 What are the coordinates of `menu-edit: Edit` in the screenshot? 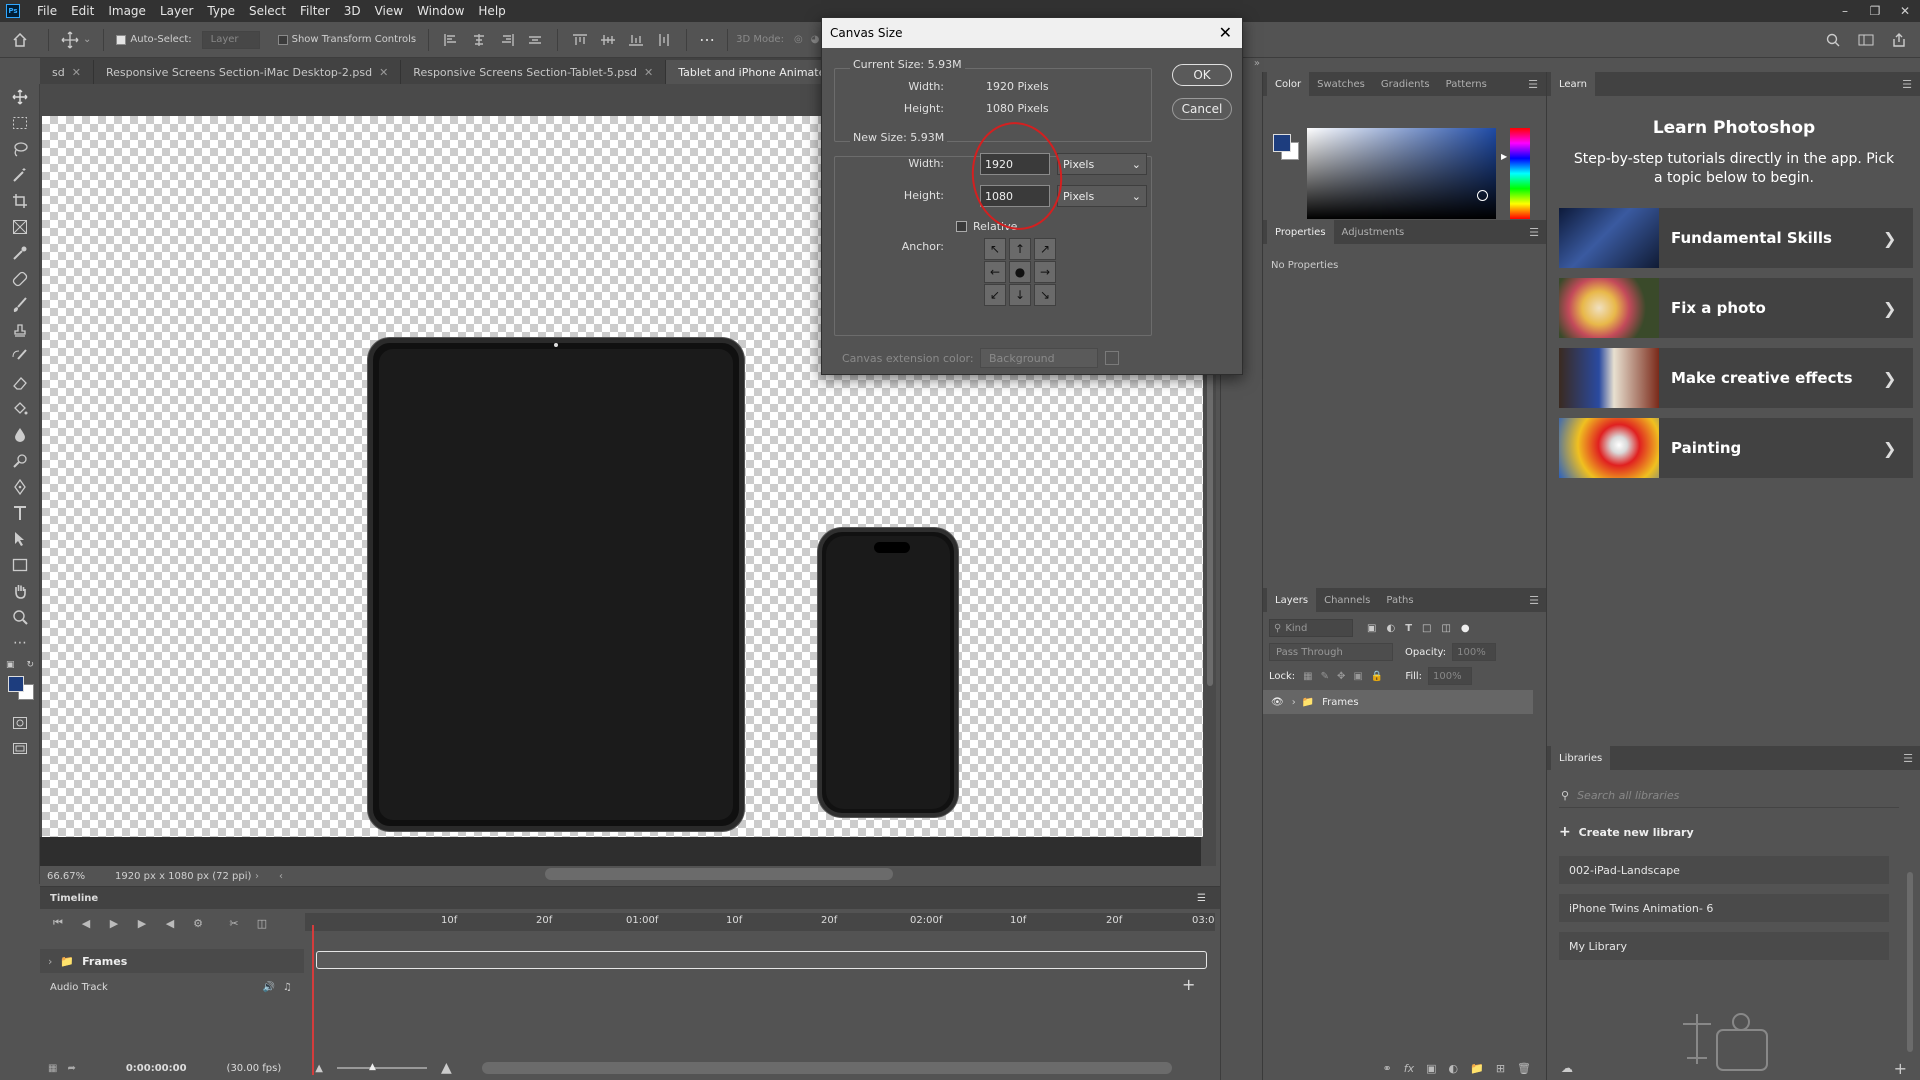 It's located at (82, 11).